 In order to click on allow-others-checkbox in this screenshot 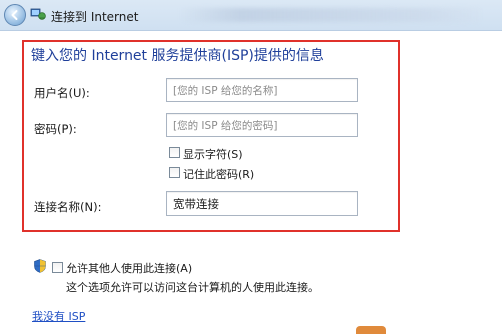, I will do `click(57, 267)`.